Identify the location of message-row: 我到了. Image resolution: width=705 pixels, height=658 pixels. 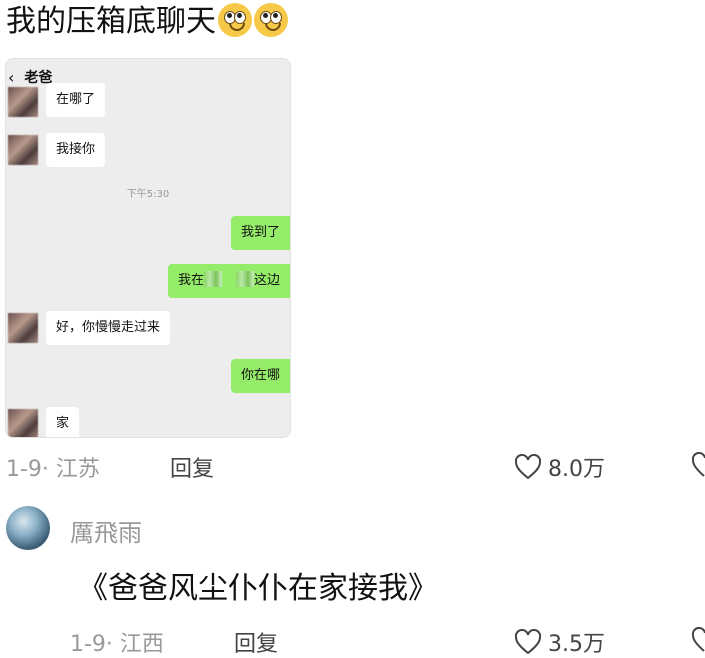
(148, 233).